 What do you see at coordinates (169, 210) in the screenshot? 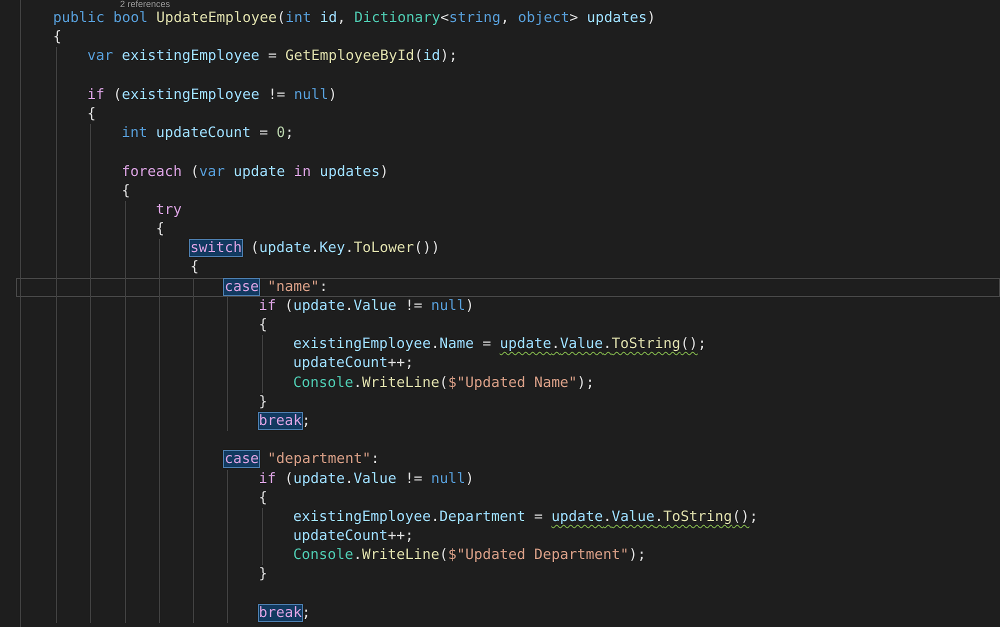
I see `code-line: try` at bounding box center [169, 210].